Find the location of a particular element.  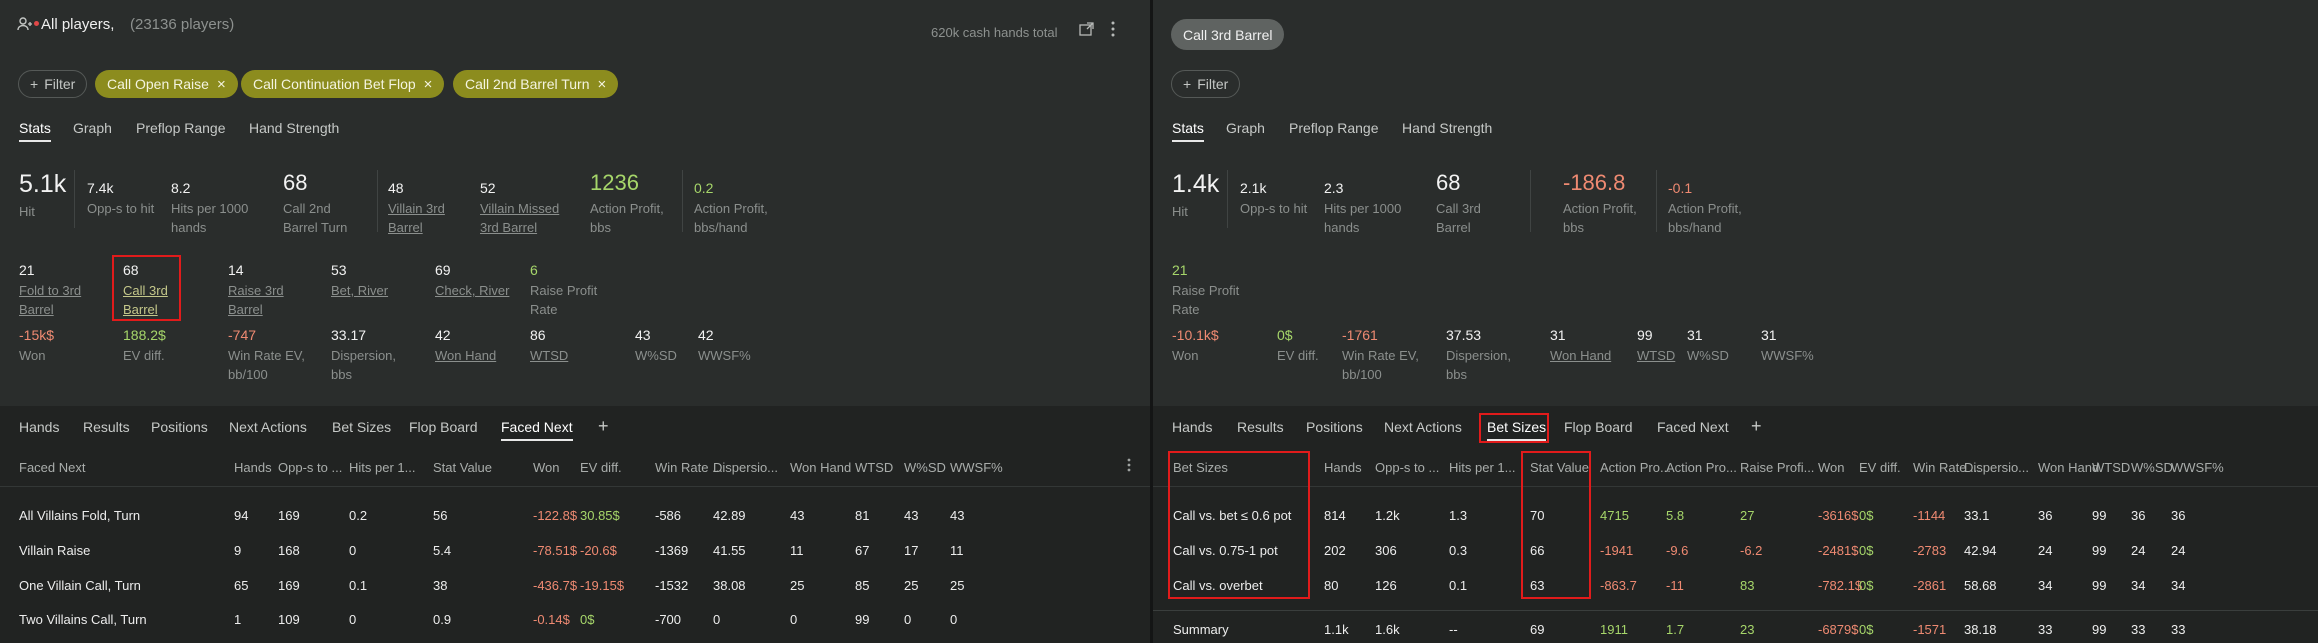

table-cell: 23 is located at coordinates (1747, 629).